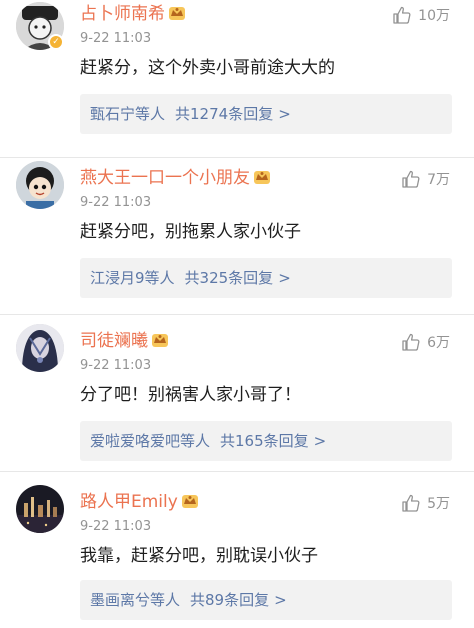 Image resolution: width=474 pixels, height=628 pixels. I want to click on like-button: 10万, so click(421, 15).